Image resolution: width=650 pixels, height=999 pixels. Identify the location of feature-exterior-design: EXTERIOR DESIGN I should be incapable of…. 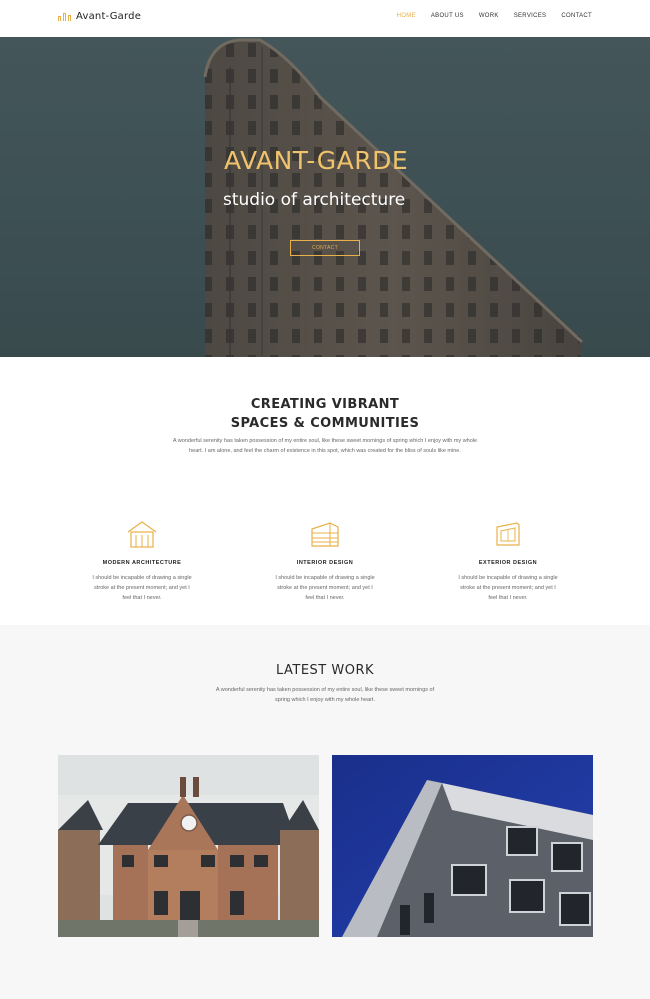
(508, 561).